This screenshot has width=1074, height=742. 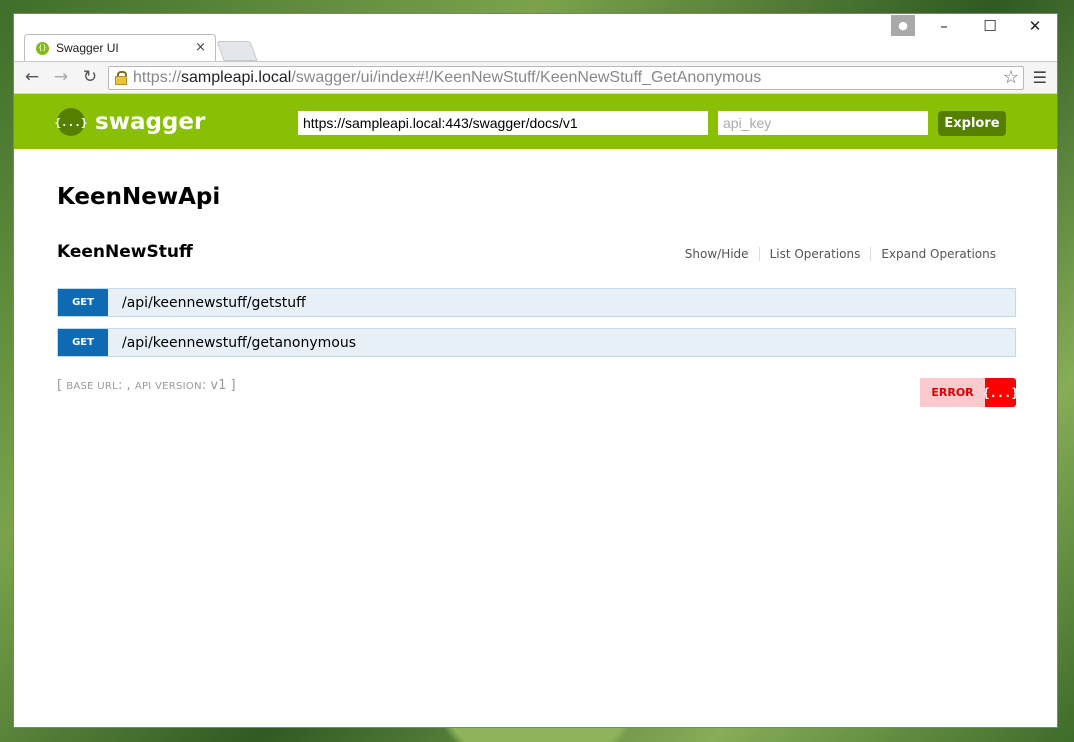 I want to click on maximize-icon: ☐, so click(x=990, y=26).